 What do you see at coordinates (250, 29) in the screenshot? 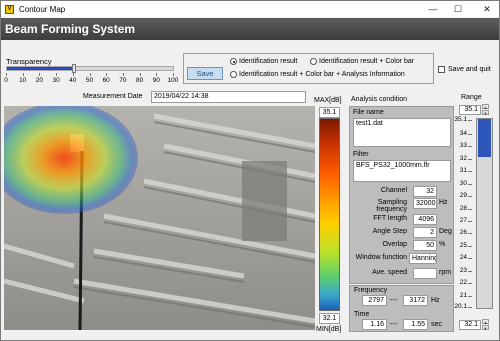
I see `app-title: Beam Forming System` at bounding box center [250, 29].